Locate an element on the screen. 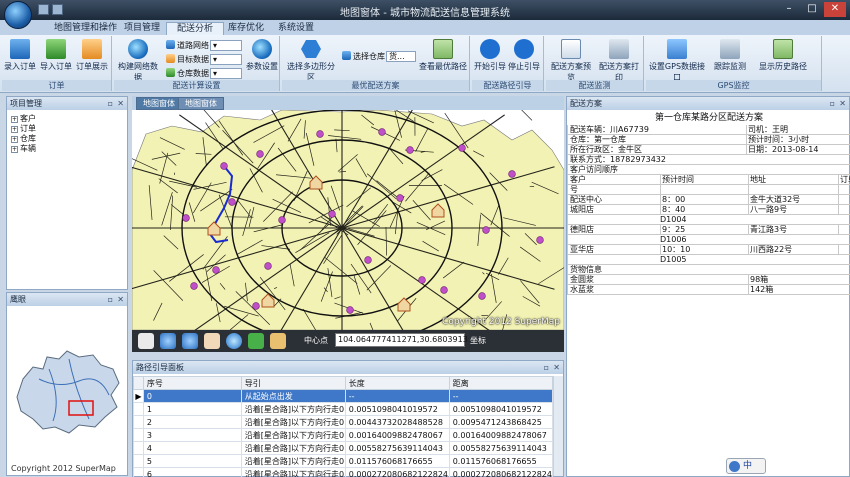  help-icon is located at coordinates (256, 341).